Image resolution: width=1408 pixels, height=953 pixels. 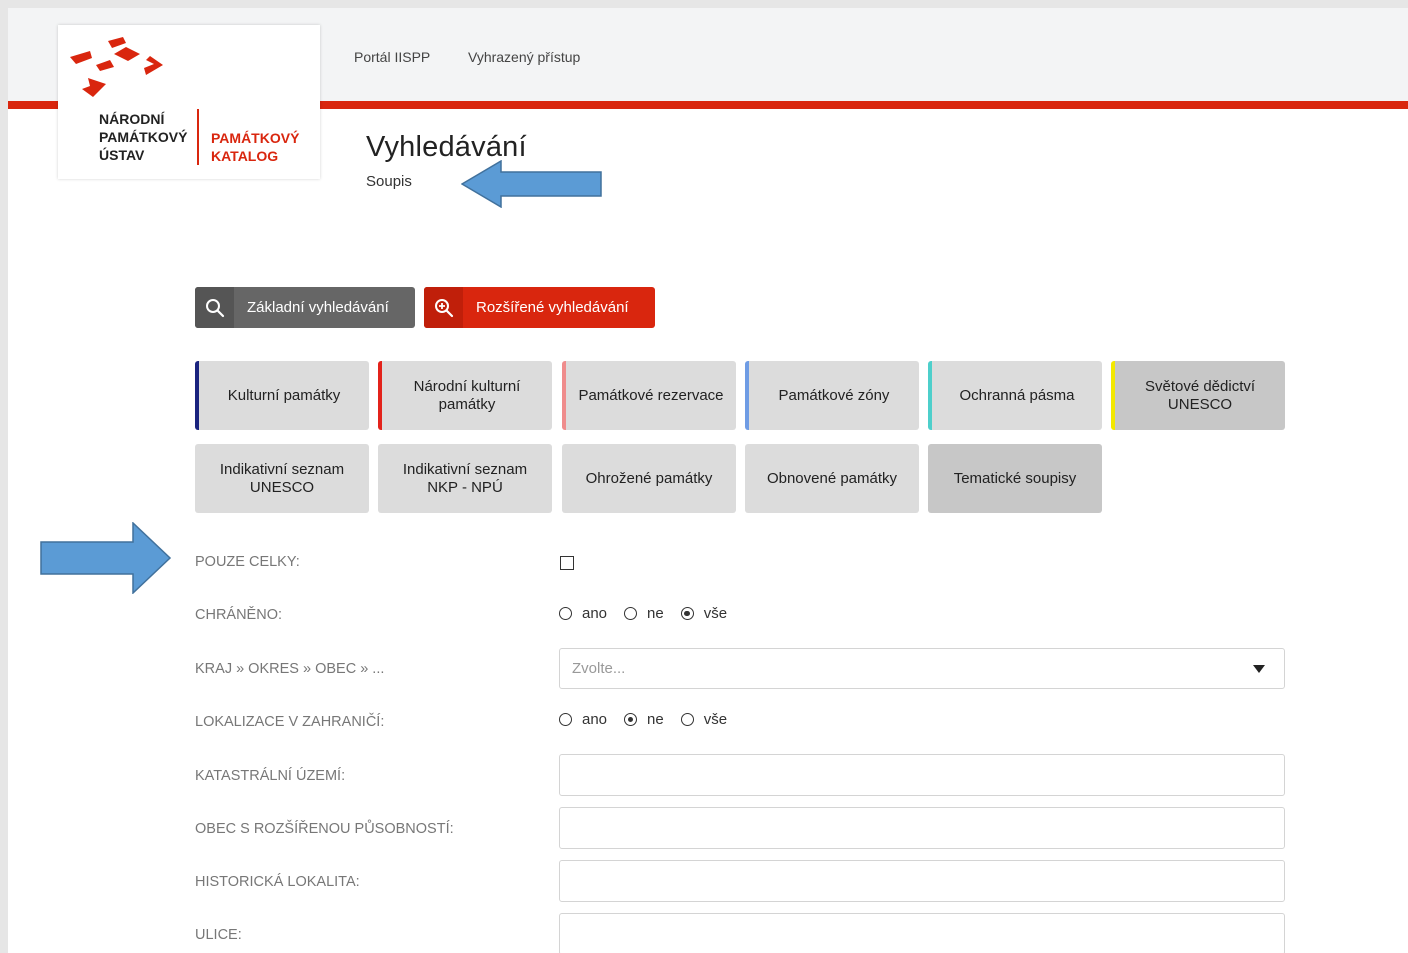 What do you see at coordinates (649, 478) in the screenshot?
I see `category-tile-ohrozene-pamatky: Ohrožené památky` at bounding box center [649, 478].